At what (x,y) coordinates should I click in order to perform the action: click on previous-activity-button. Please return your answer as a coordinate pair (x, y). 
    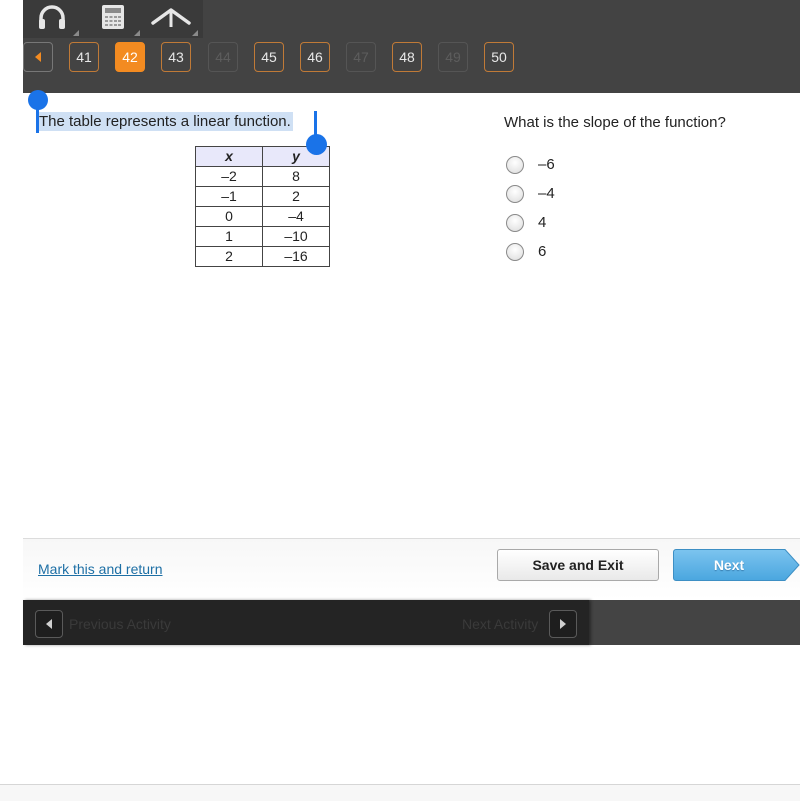
    Looking at the image, I should click on (49, 624).